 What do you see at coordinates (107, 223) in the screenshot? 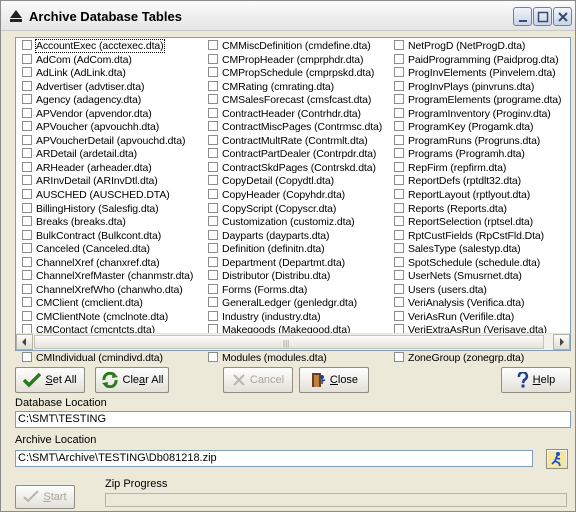
I see `table-checkbox-item: Breaks (breaks.dta)` at bounding box center [107, 223].